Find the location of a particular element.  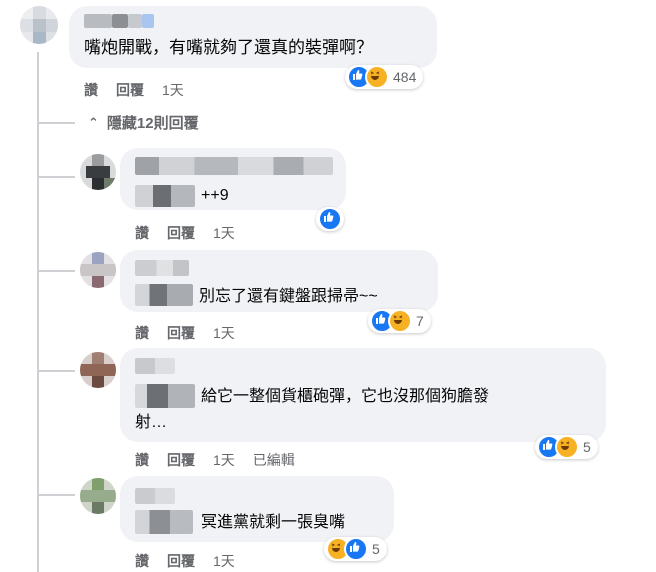

comment-text: 別忘了還有鍵盤跟掃帚~~ is located at coordinates (288, 296).